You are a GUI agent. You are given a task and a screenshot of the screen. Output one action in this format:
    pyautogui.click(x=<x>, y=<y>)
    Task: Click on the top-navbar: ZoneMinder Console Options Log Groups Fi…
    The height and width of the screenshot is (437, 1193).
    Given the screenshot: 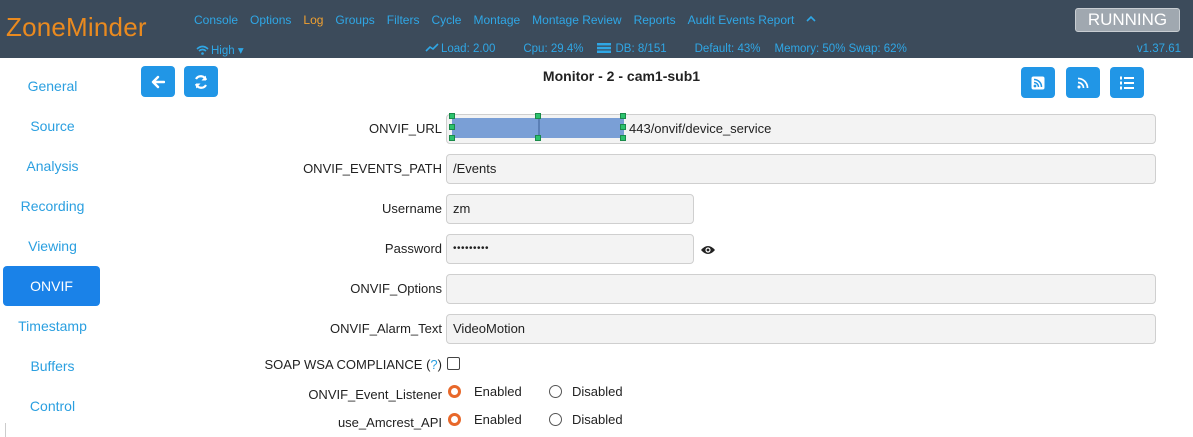 What is the action you would take?
    pyautogui.click(x=596, y=29)
    